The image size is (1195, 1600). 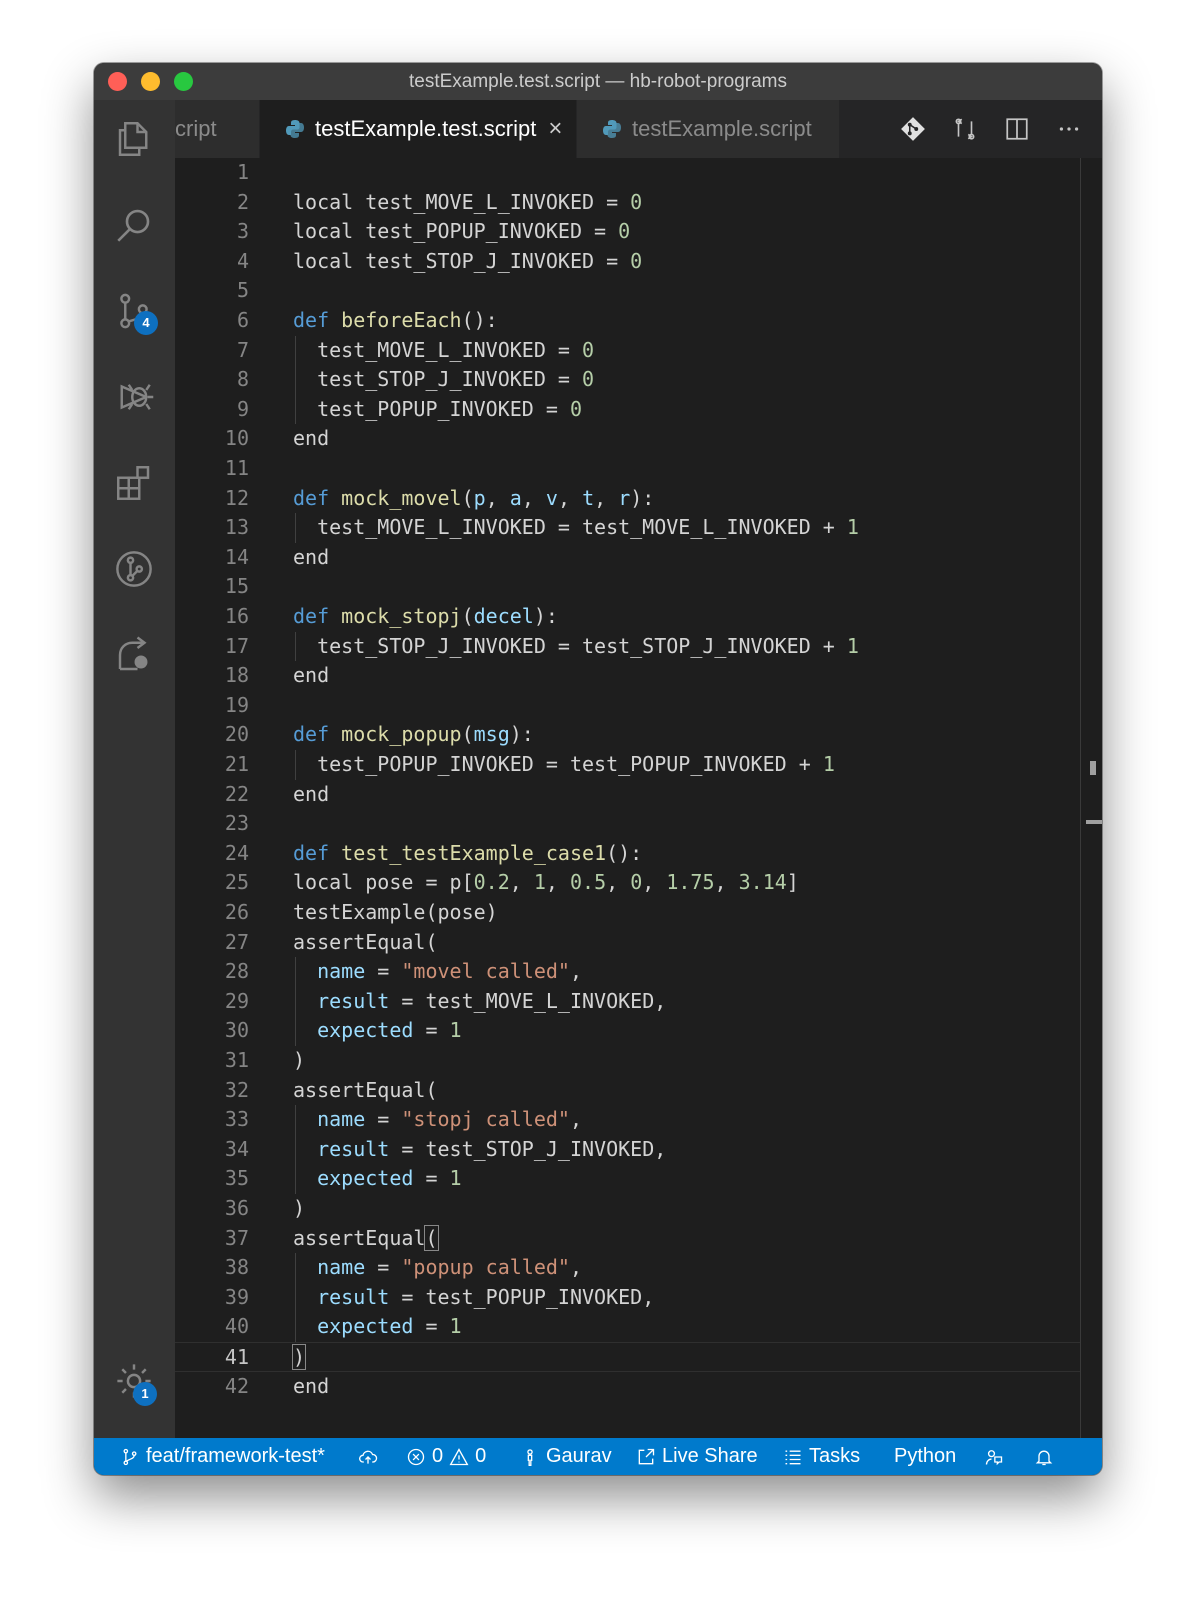 What do you see at coordinates (530, 1457) in the screenshot?
I see `user-icon` at bounding box center [530, 1457].